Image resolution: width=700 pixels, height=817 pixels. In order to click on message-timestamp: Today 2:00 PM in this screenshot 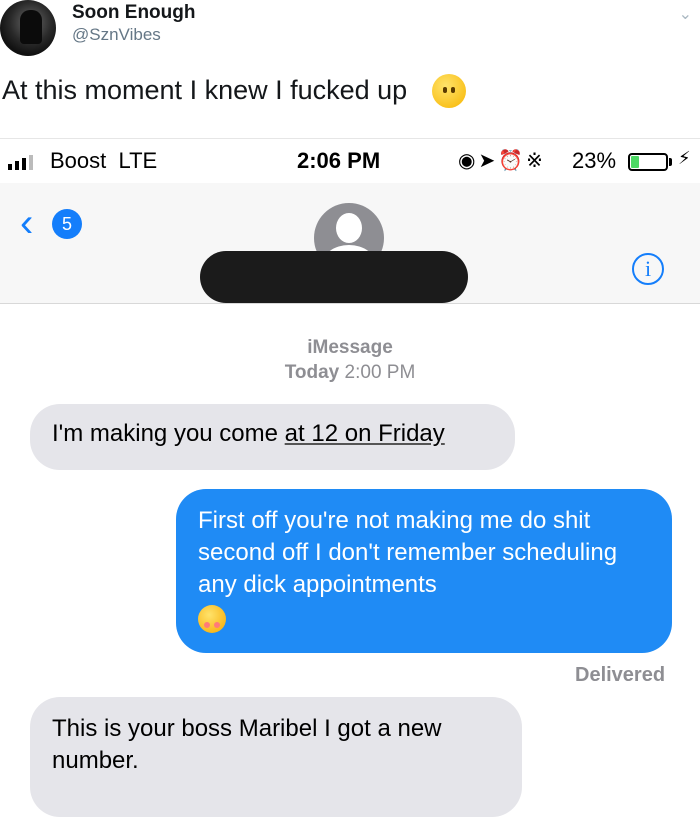, I will do `click(350, 372)`.